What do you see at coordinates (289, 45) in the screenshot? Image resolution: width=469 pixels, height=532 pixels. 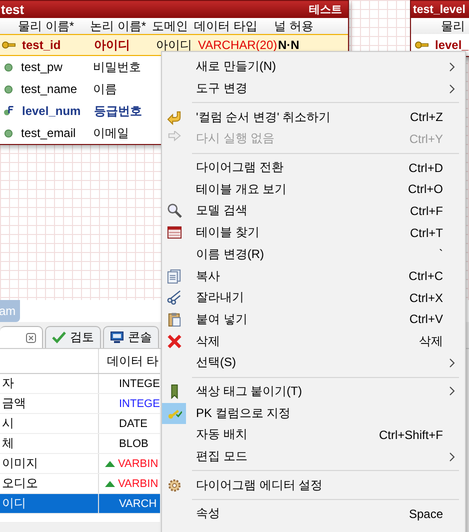 I see `nullable: N·N` at bounding box center [289, 45].